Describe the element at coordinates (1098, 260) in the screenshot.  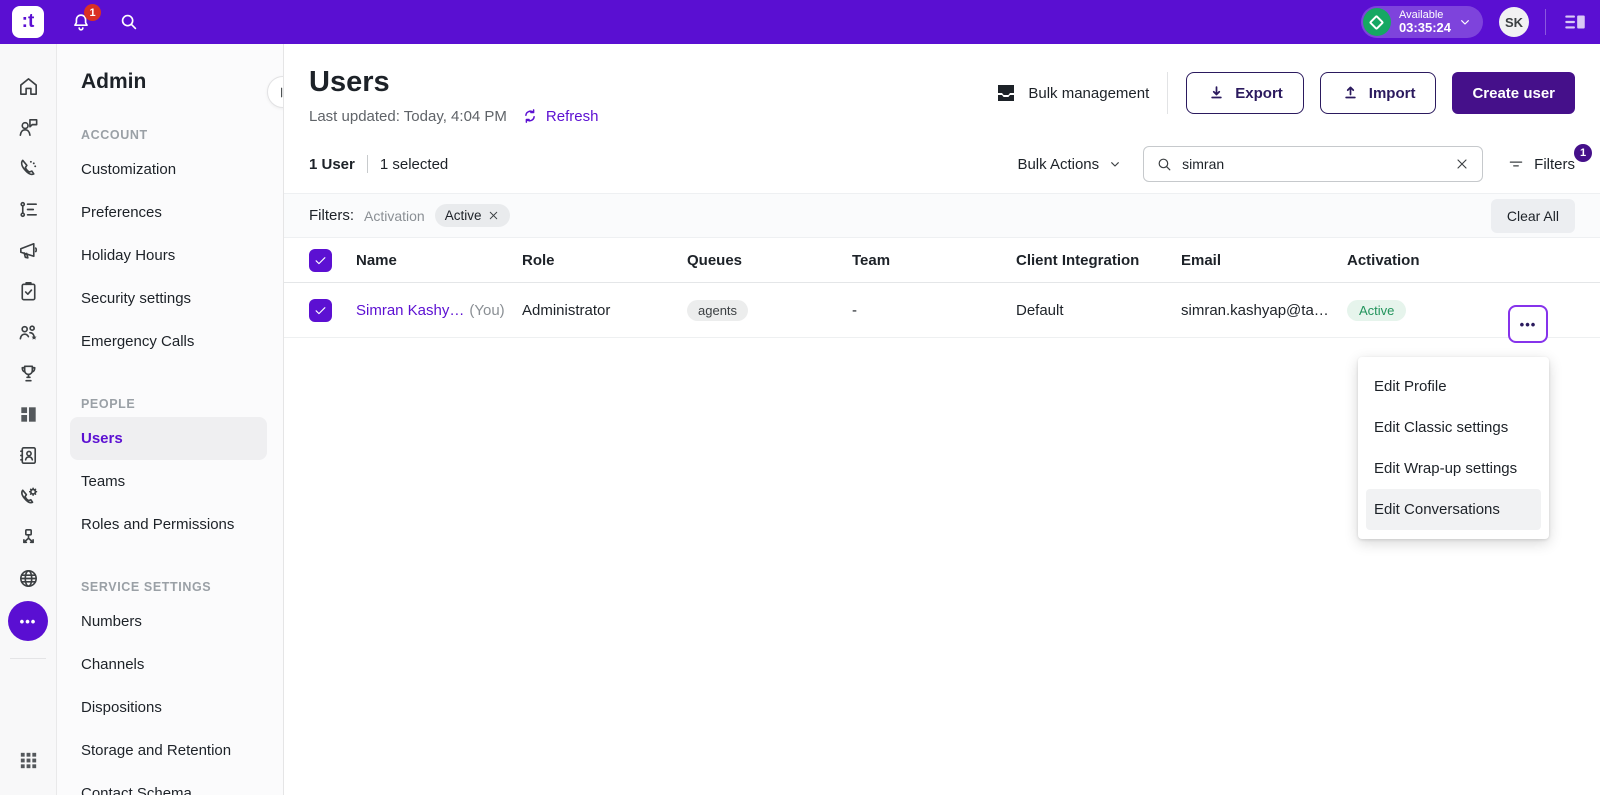
I see `column-header-client-integration: Client Integration` at that location.